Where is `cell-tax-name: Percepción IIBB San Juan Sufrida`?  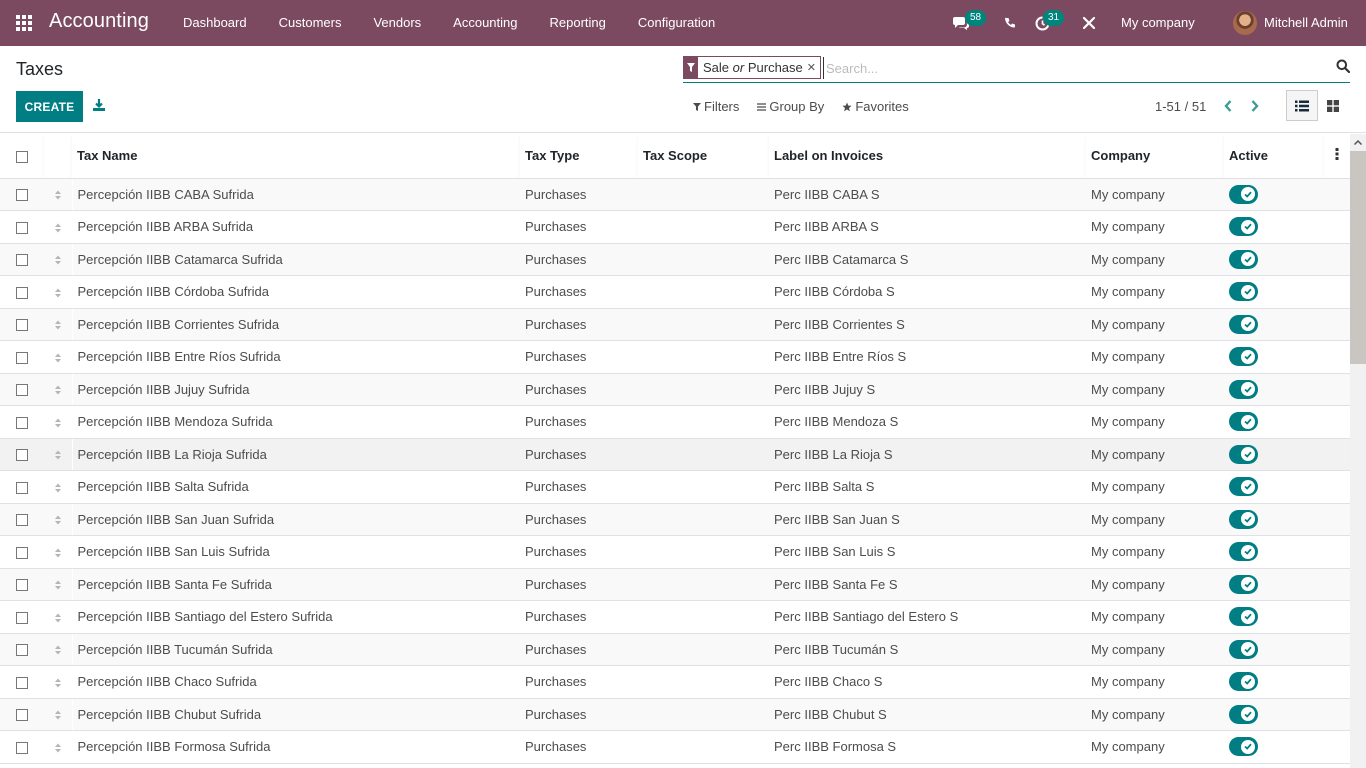 cell-tax-name: Percepción IIBB San Juan Sufrida is located at coordinates (295, 519).